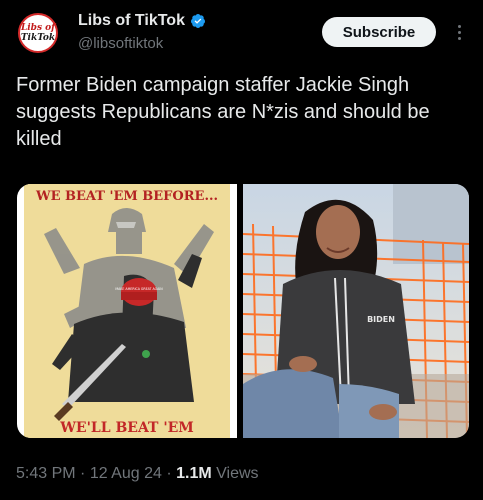 The width and height of the screenshot is (483, 500). I want to click on tweet-meta: 5:43 PM · 12 Aug 24 · 1.1M Views, so click(137, 474).